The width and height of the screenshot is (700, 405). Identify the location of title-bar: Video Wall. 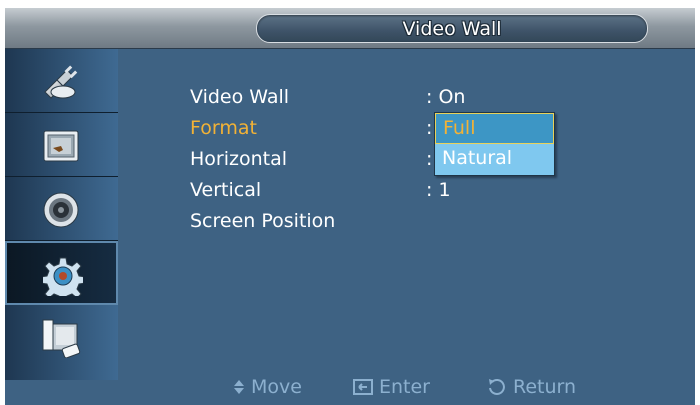
(350, 28).